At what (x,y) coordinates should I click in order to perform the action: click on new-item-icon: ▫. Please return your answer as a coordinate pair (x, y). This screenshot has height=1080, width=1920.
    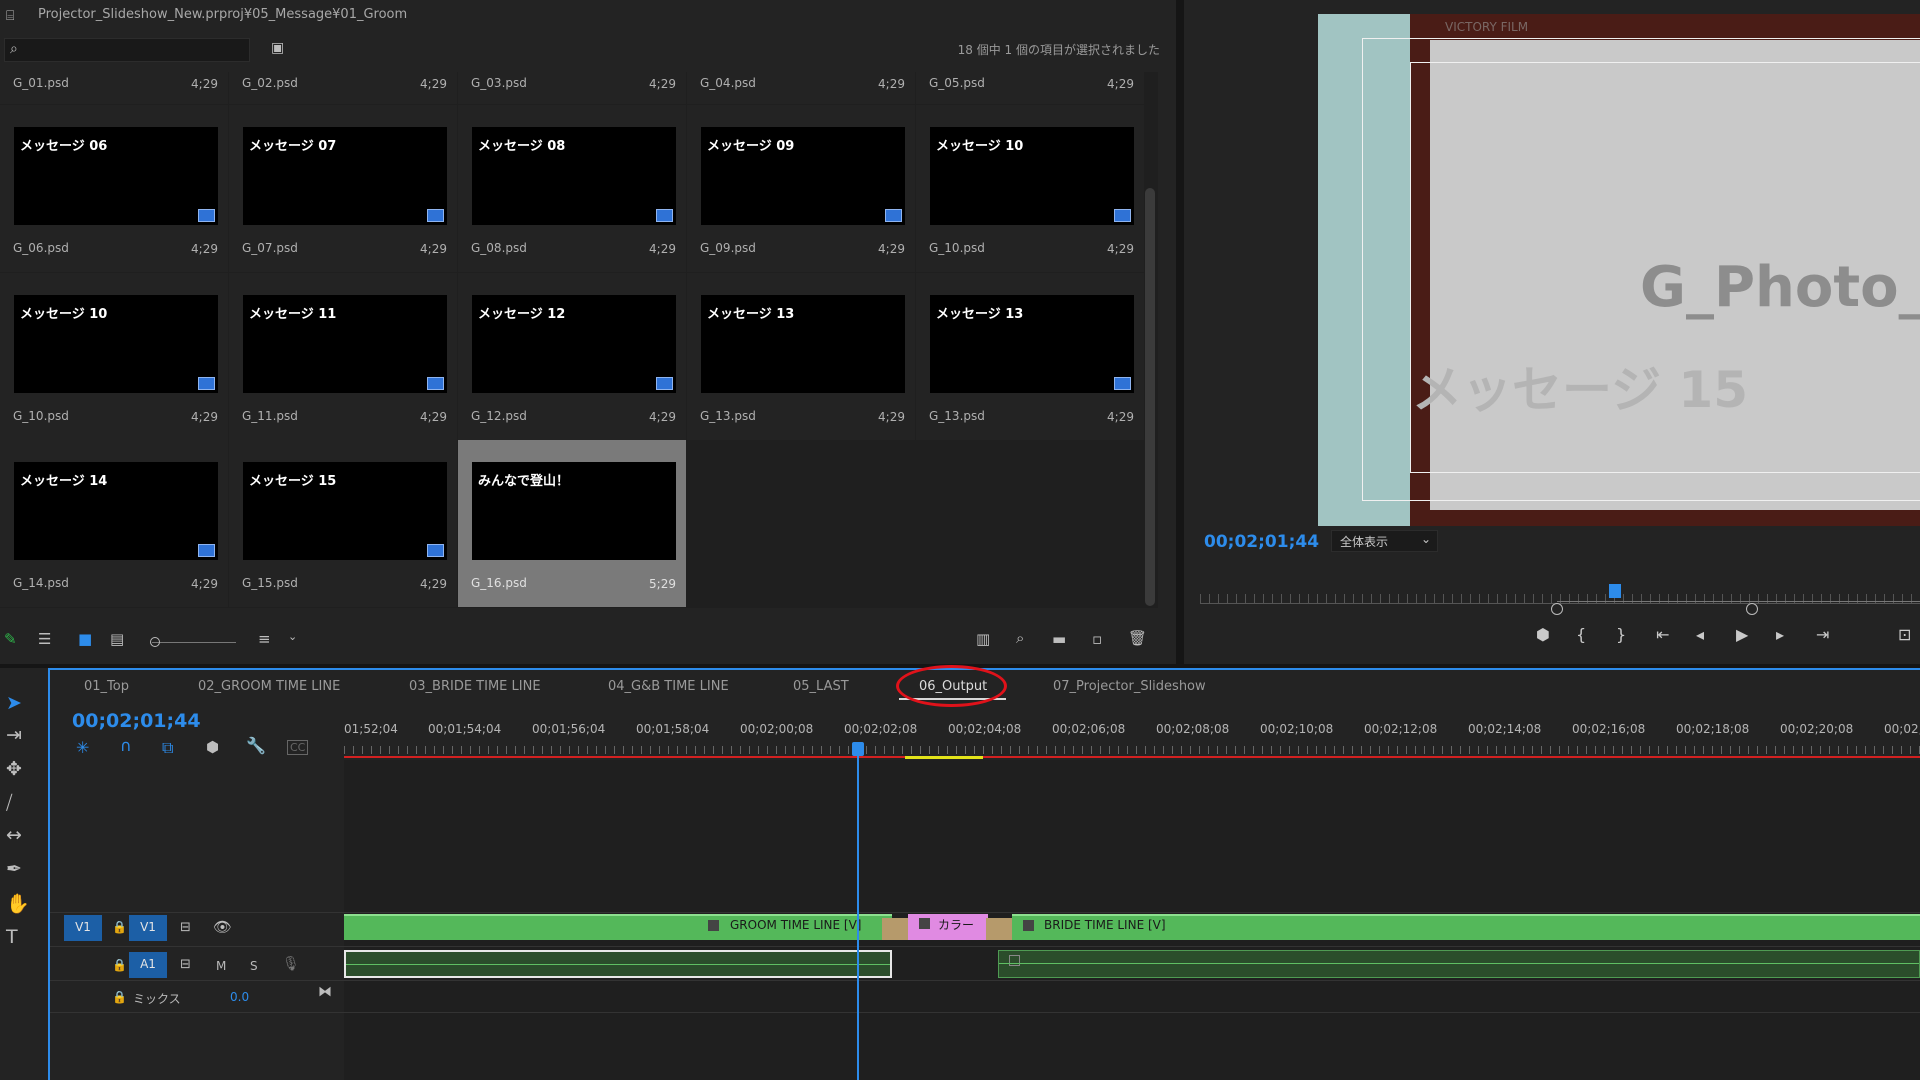
    Looking at the image, I should click on (1097, 639).